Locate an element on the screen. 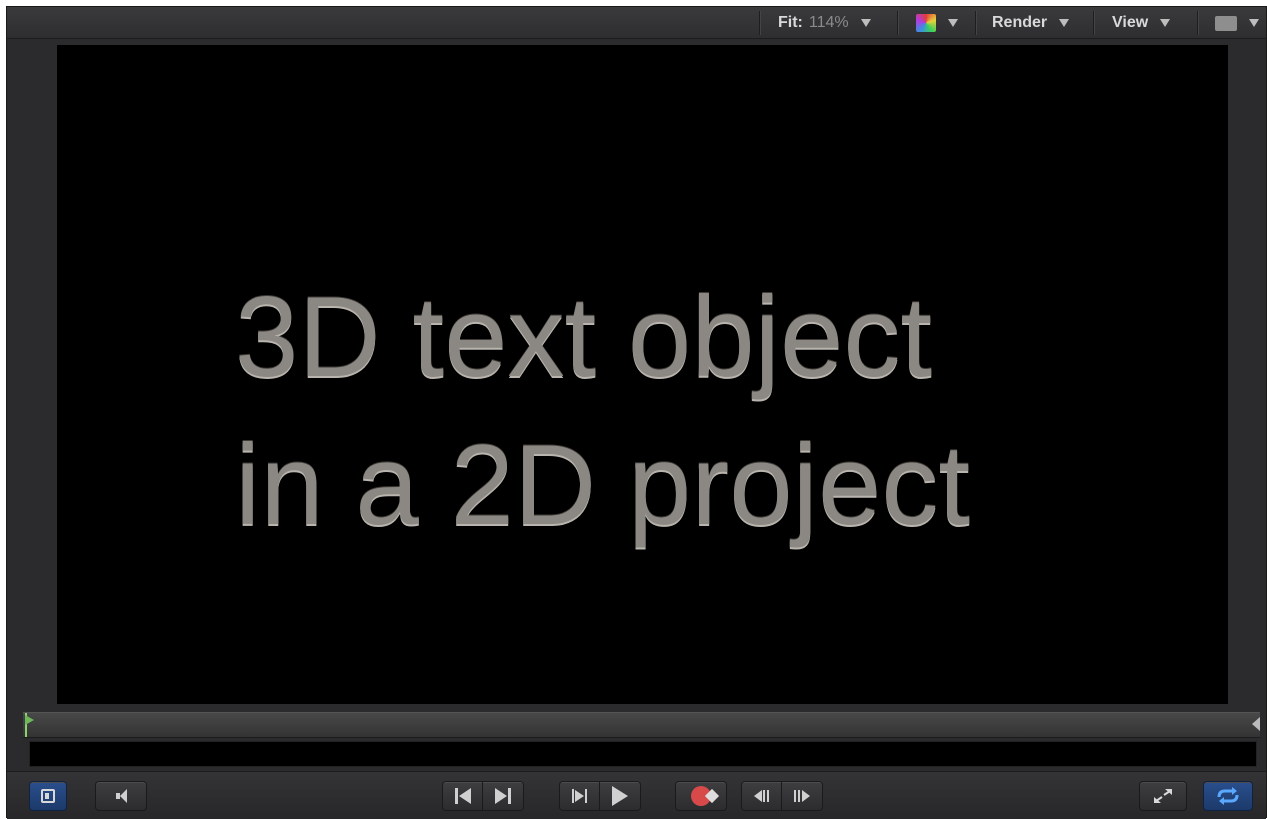 This screenshot has height=819, width=1267. viewer-layout-menu is located at coordinates (1237, 23).